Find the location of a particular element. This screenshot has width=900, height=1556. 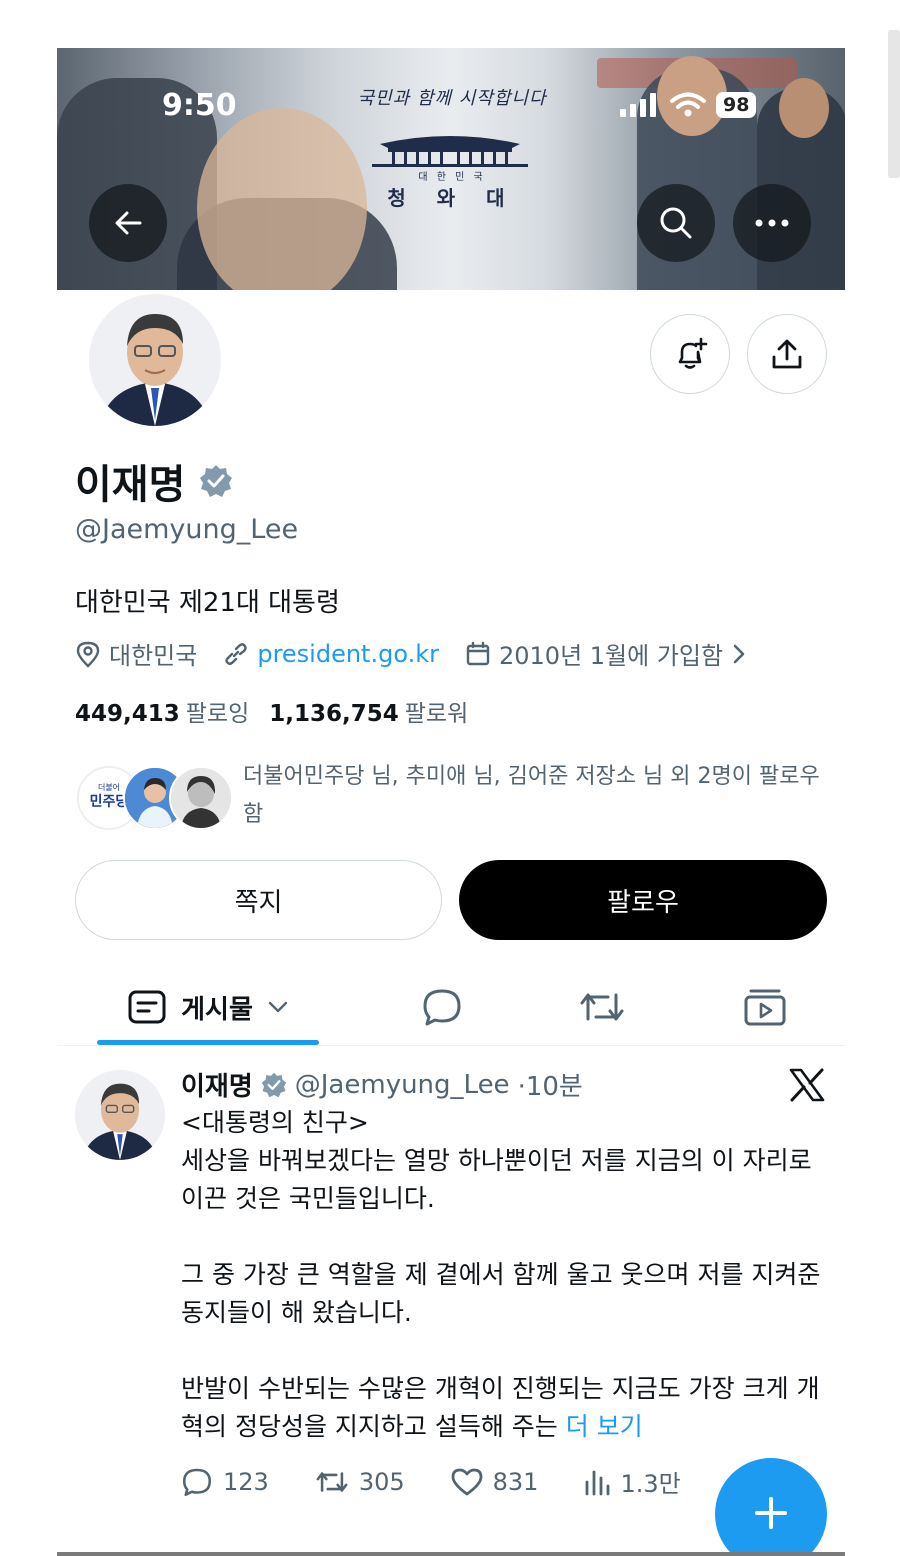

profile-banner: 국민과 함께 시작합니다 대 한 민 국 청 와 대 is located at coordinates (451, 169).